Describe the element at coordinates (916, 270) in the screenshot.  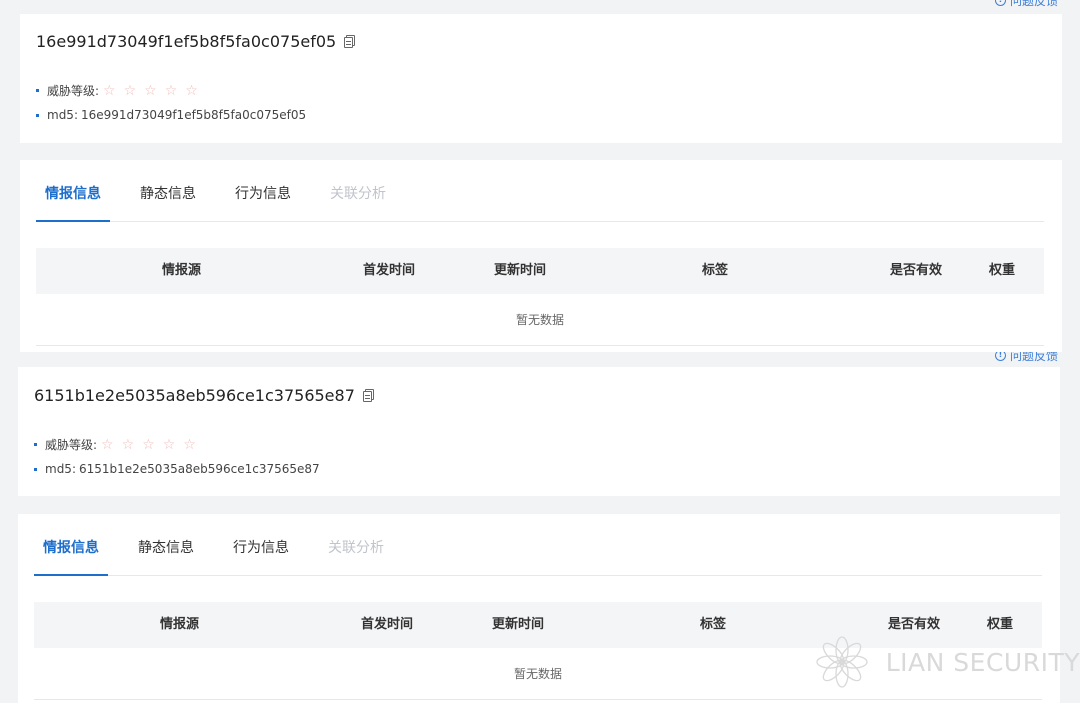
I see `col-valid: 是否有效` at that location.